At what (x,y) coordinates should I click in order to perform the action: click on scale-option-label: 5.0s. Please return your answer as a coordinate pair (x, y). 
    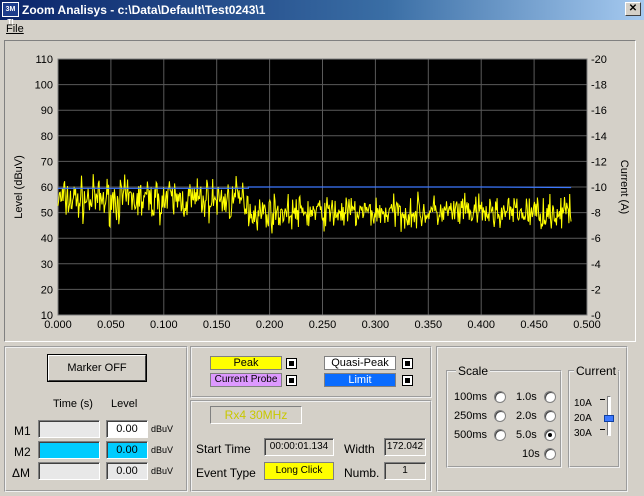
    Looking at the image, I should click on (526, 435).